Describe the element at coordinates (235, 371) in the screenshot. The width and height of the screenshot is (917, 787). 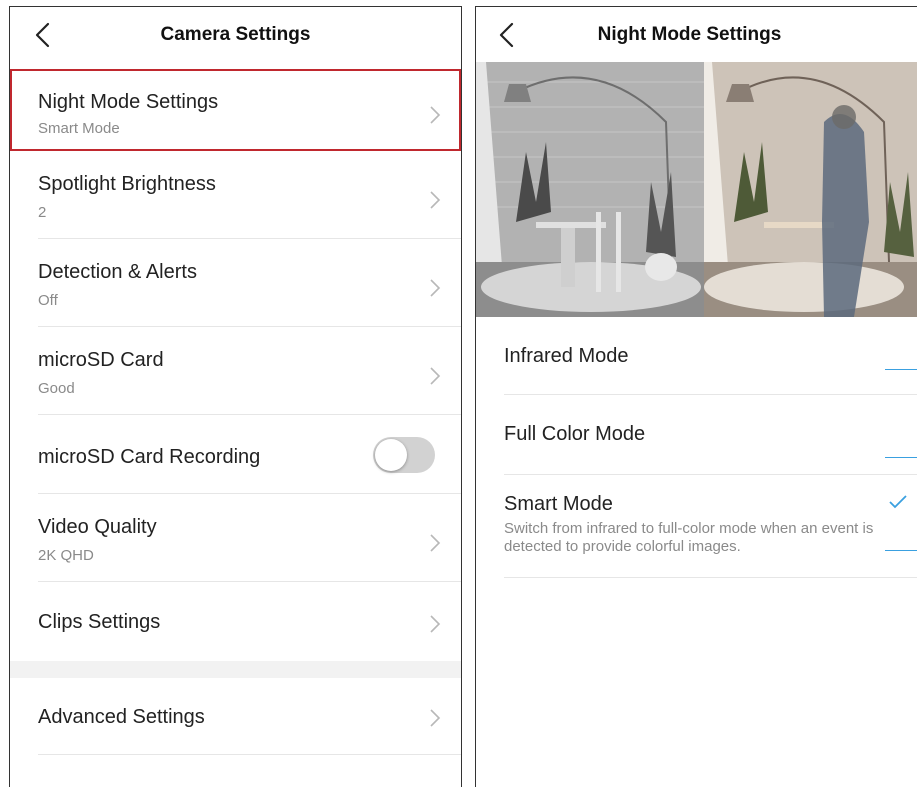
I see `settings-row-microsd-card: microSD Card Good` at that location.